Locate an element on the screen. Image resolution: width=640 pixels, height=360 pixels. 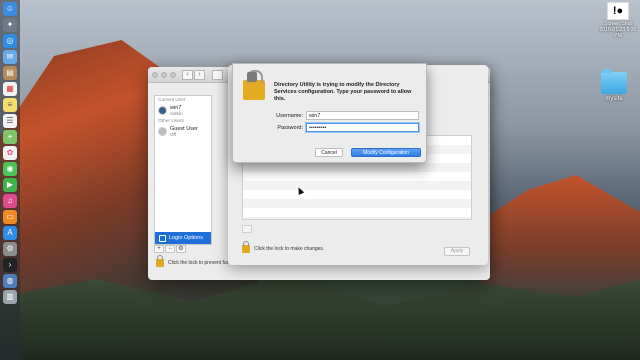
dock: ☺ ✦ ◎ ✉ ▤ ▦ ≡ ☰ ⌖ ✿ ◉ ▶ ♫ ▭ A ⚙ › ◍ ▥ is located at coordinates (10, 180).